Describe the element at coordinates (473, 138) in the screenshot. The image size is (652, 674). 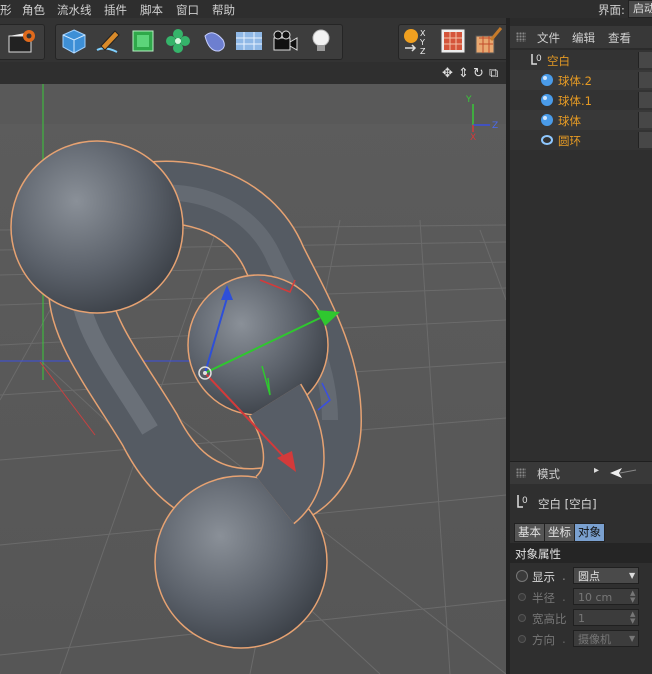
I see `axis-x-label: X` at that location.